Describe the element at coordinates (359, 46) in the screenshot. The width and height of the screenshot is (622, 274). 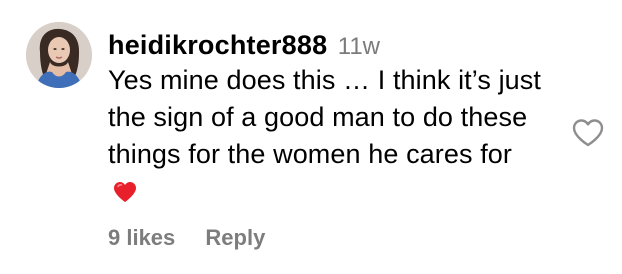
I see `timestamp: 11w` at that location.